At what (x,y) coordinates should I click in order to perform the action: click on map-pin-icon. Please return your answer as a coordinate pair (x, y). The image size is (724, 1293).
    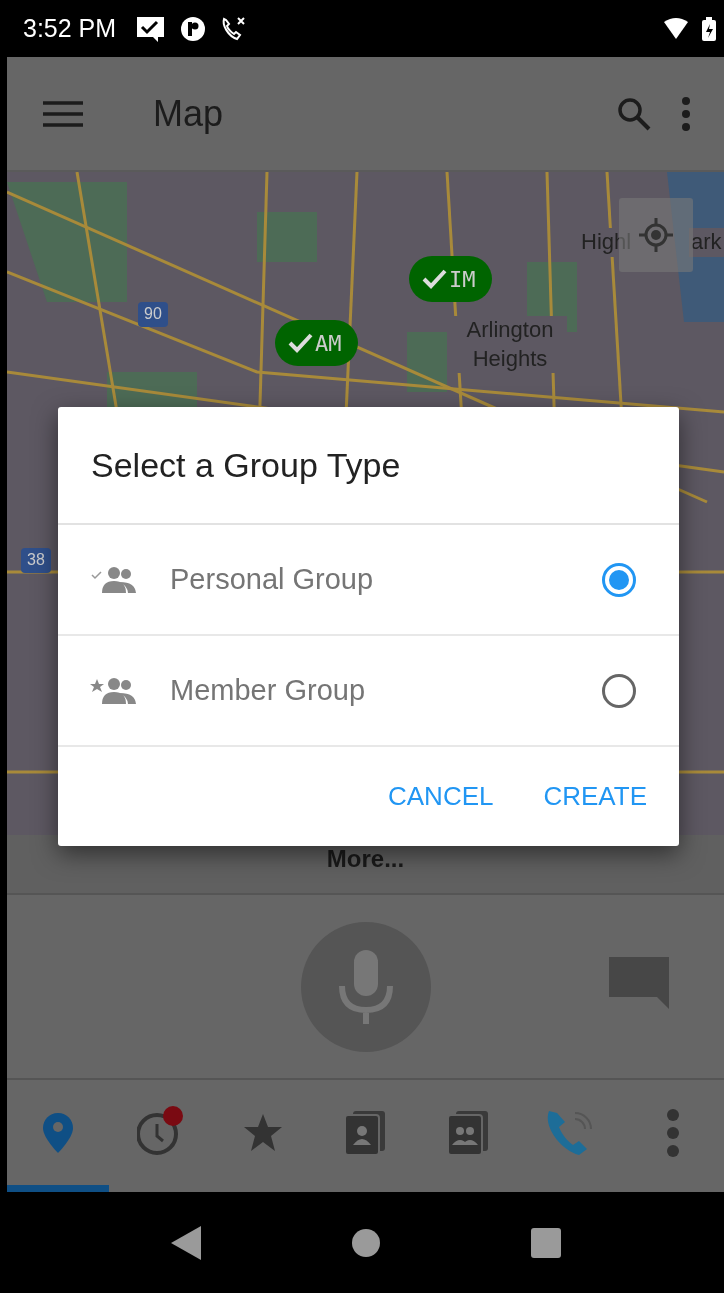
    Looking at the image, I should click on (58, 1132).